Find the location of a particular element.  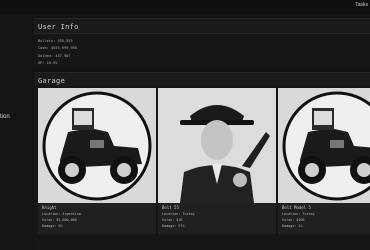

stat-xp: XP: 10.9% is located at coordinates (48, 62).